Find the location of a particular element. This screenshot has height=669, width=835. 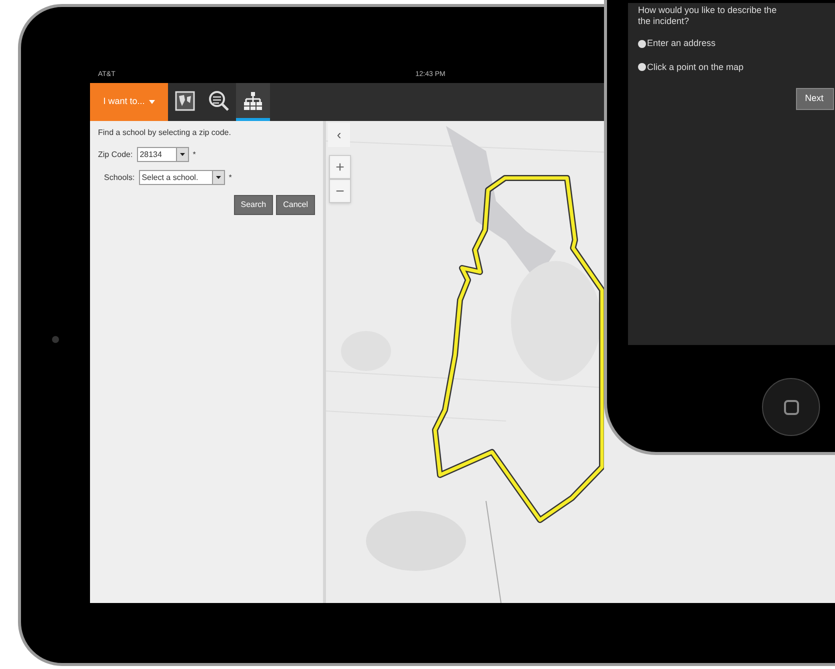

question-text: How would you like to describe the is located at coordinates (708, 10).